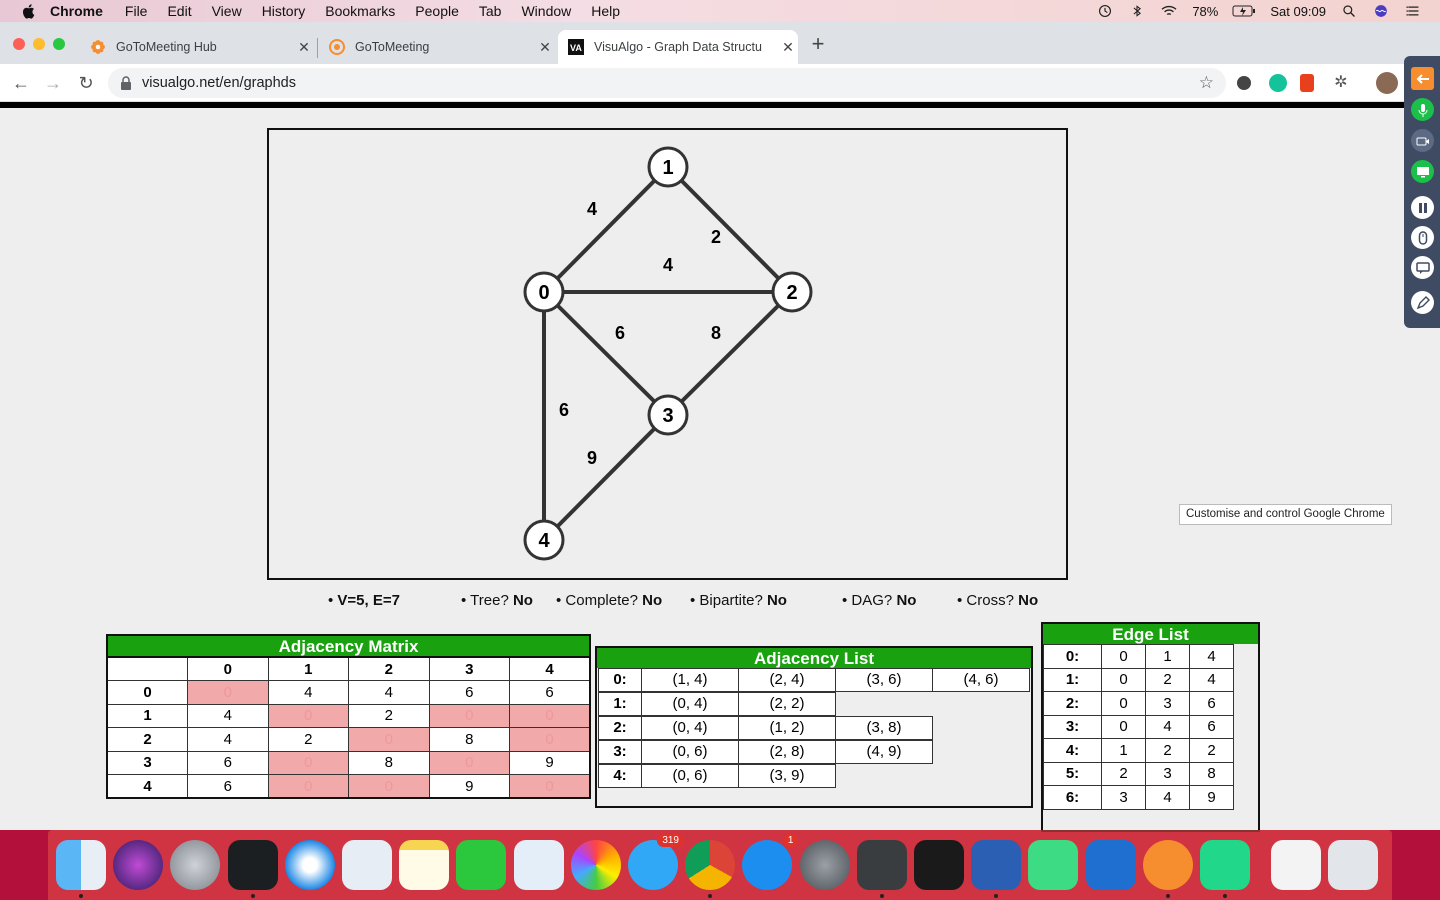 This screenshot has height=900, width=1440. I want to click on extension-circle-icon, so click(1244, 83).